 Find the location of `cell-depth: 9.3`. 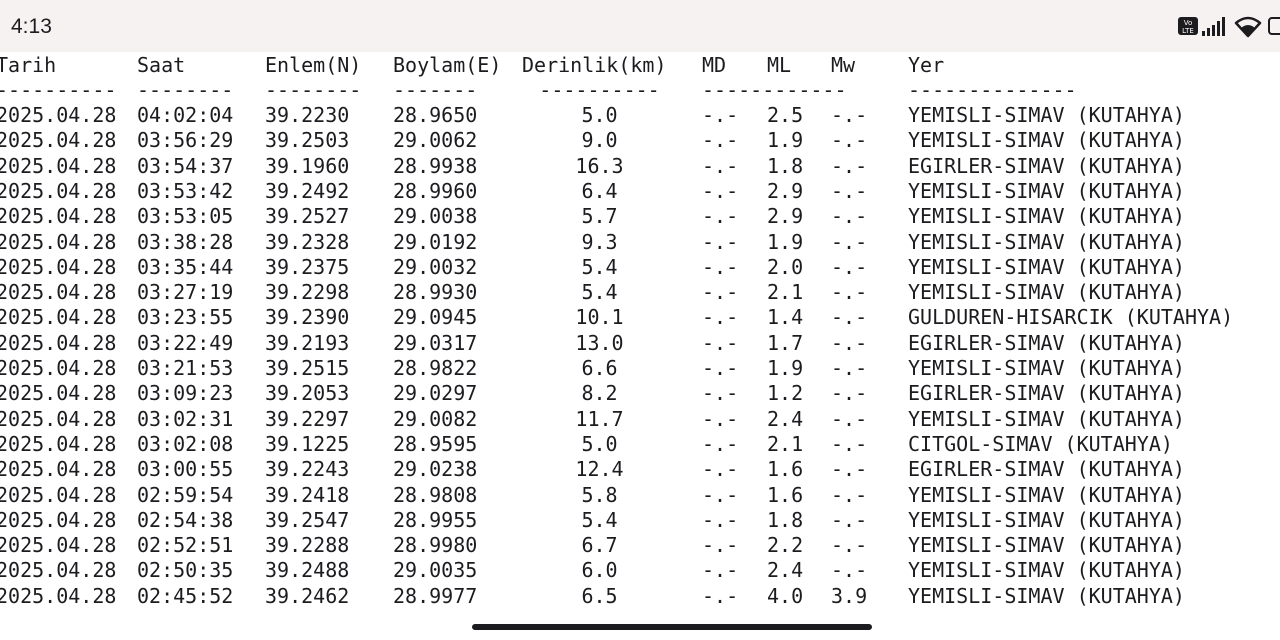

cell-depth: 9.3 is located at coordinates (599, 241).